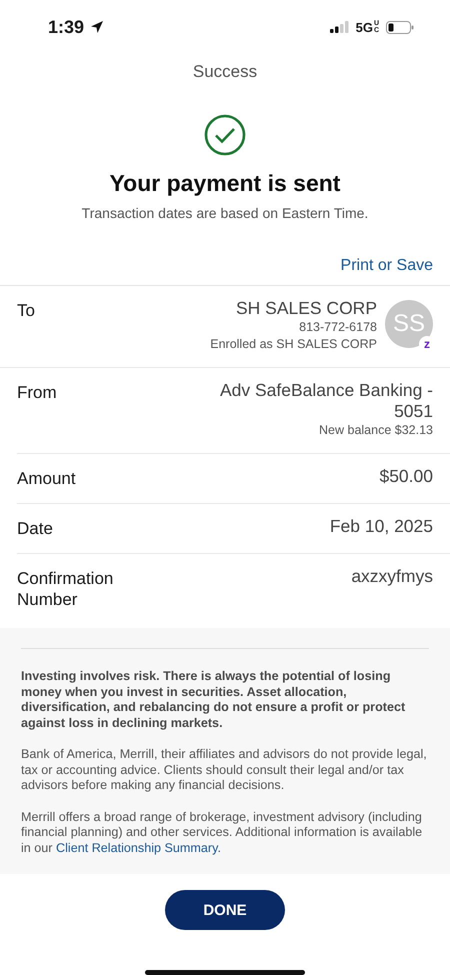 The image size is (450, 975). I want to click on disclosure-paragraph: Bank of America, Merrill, their affiliates and advisors do not provide legal, tax or accounting advice. Clients should consult their legal and/or tax advisors before making any financial decisions., so click(224, 770).